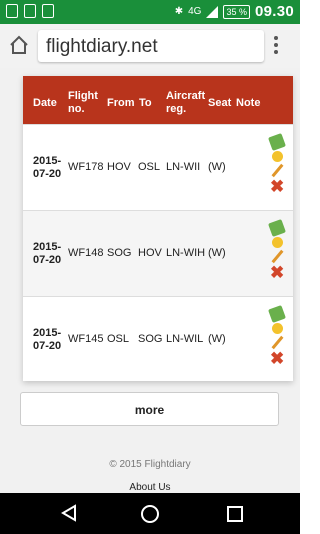  What do you see at coordinates (121, 103) in the screenshot?
I see `header-from: From` at bounding box center [121, 103].